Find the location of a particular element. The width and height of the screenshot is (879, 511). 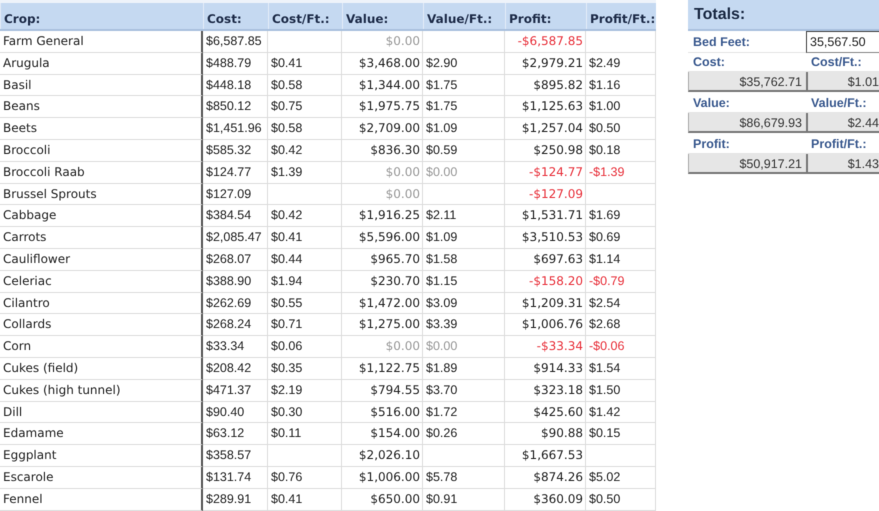

table-cell: Beans is located at coordinates (101, 107).